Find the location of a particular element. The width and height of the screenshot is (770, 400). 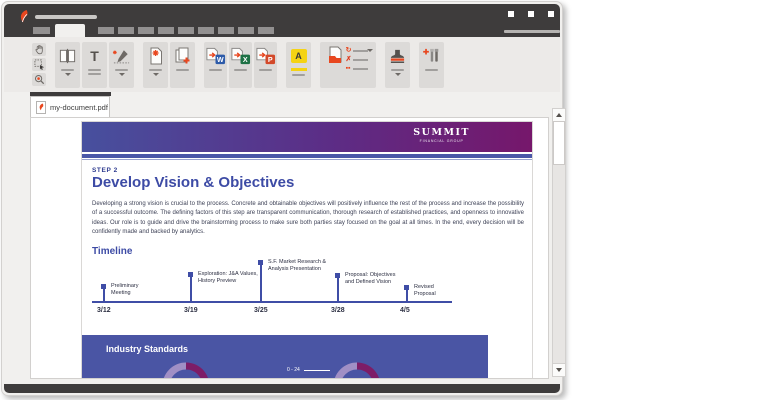

brand-name: SUMMIT is located at coordinates (441, 132).